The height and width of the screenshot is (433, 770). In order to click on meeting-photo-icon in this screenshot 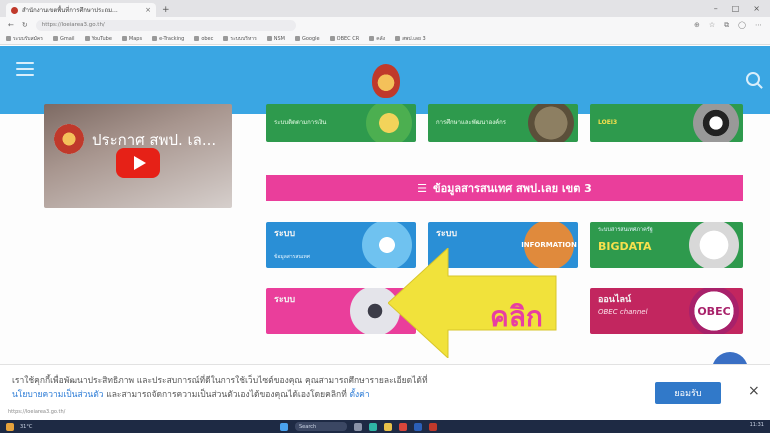, I will do `click(551, 123)`.